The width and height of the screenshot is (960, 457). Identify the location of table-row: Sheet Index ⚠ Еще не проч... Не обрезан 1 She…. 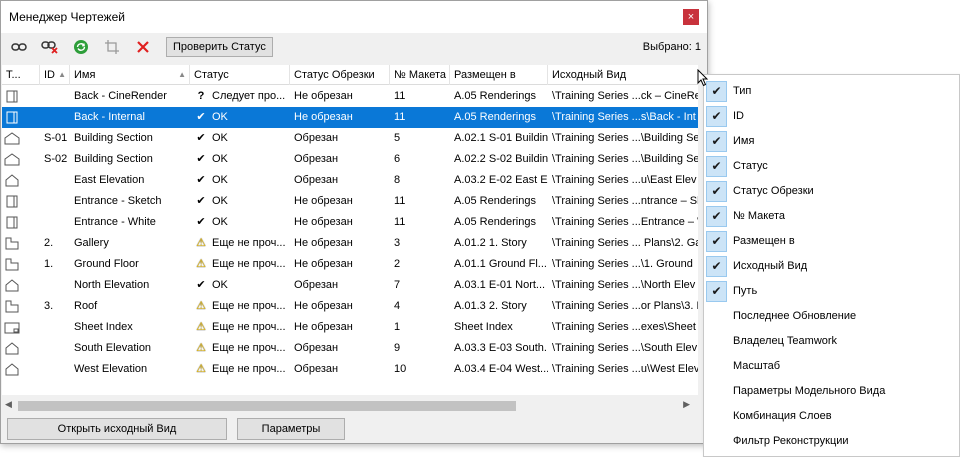
(350, 327).